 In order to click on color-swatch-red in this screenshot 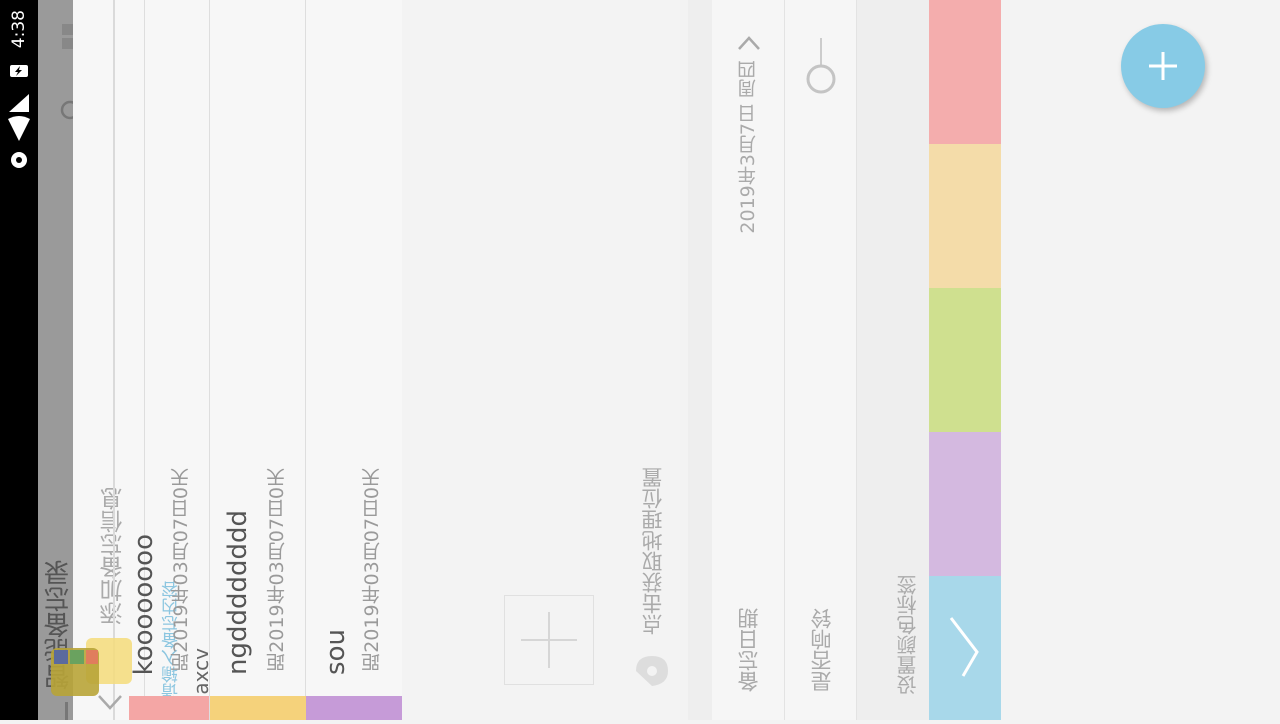, I will do `click(965, 72)`.